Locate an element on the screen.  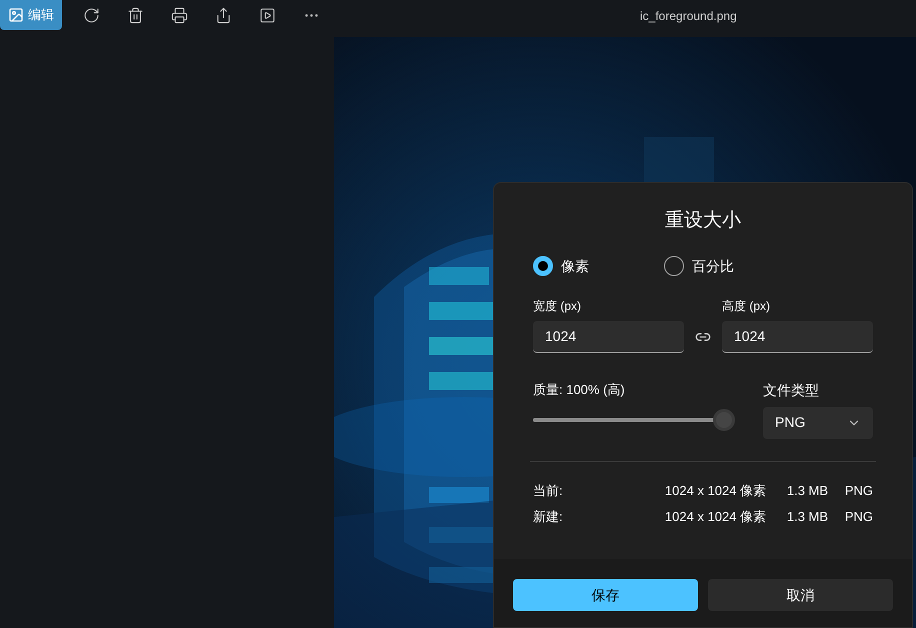
radio-option: 像素 is located at coordinates (598, 266).